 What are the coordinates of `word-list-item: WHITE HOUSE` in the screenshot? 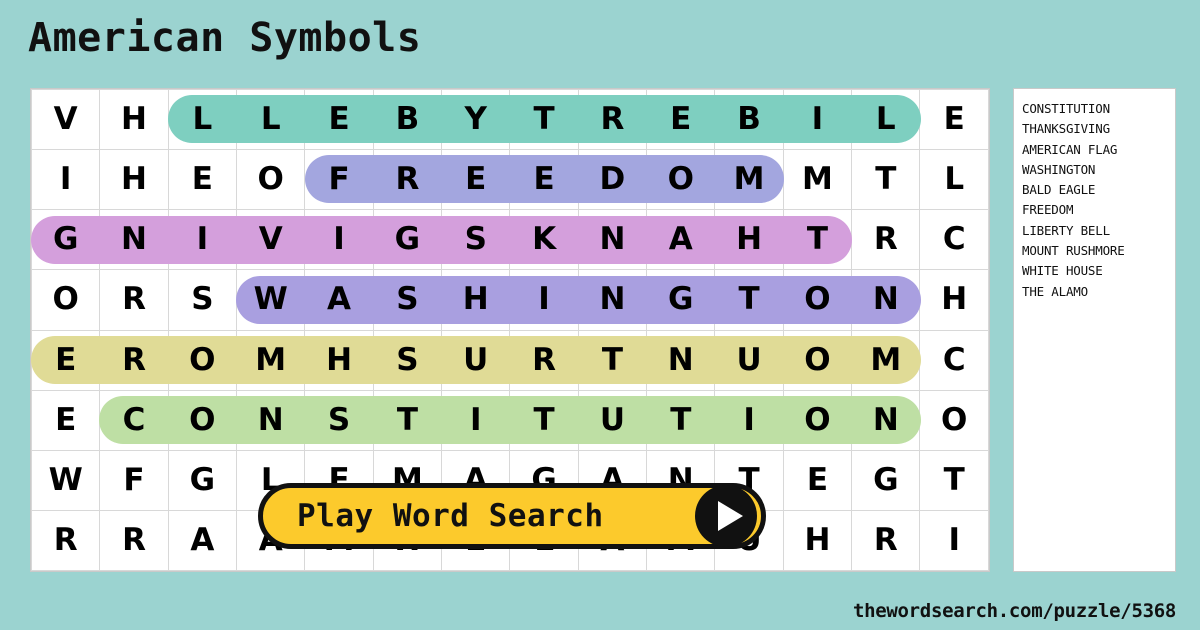 It's located at (1098, 271).